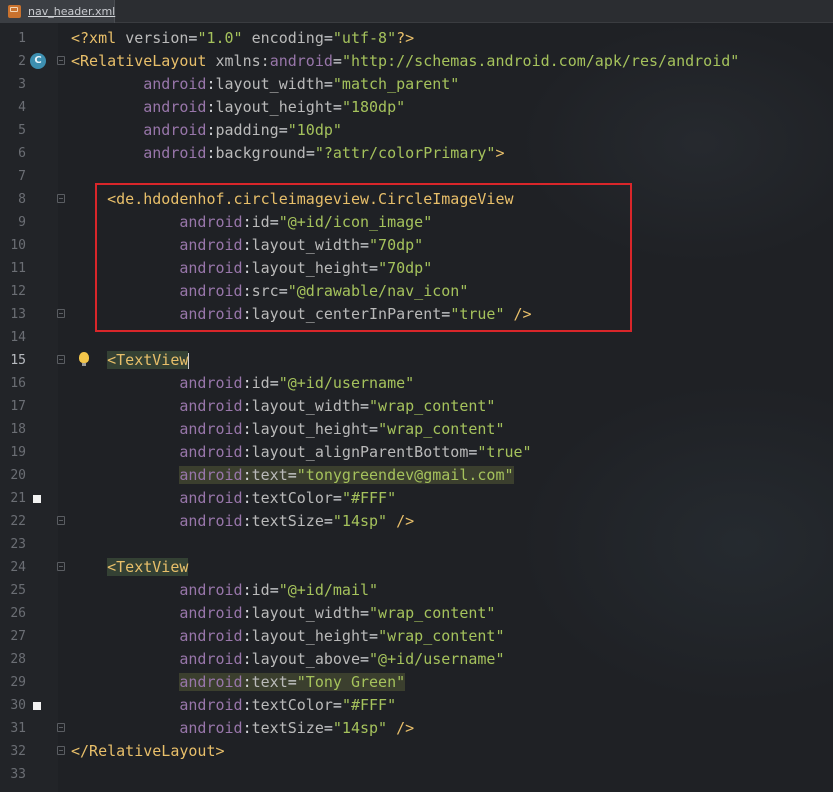 The image size is (833, 792). What do you see at coordinates (416, 383) in the screenshot?
I see `code-line: 16 android:id="@+id/username"` at bounding box center [416, 383].